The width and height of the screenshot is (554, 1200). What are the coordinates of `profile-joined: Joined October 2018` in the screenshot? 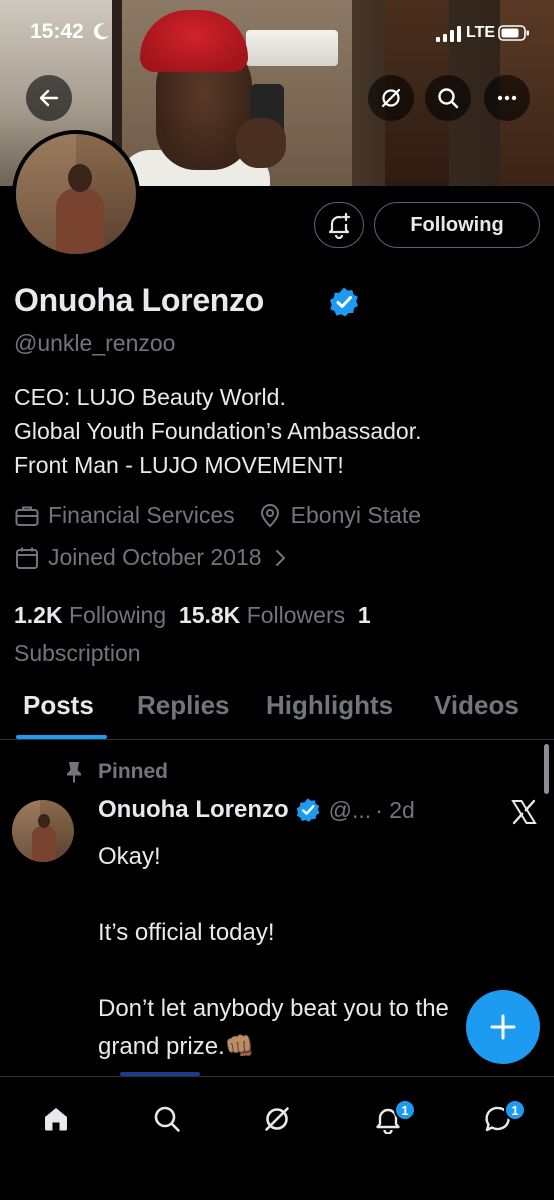 It's located at (155, 557).